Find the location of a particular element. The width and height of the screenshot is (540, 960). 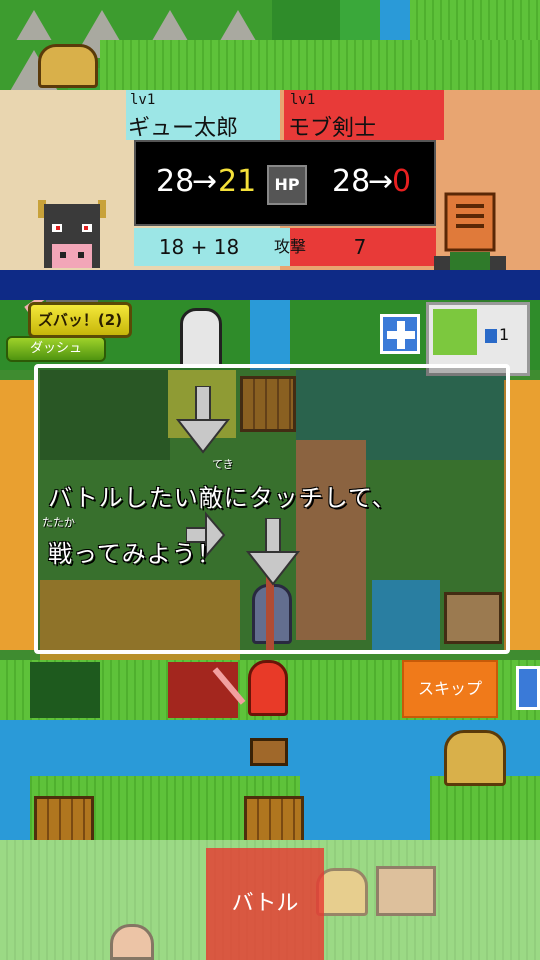

ally-name: ギュー太郎 is located at coordinates (183, 128).